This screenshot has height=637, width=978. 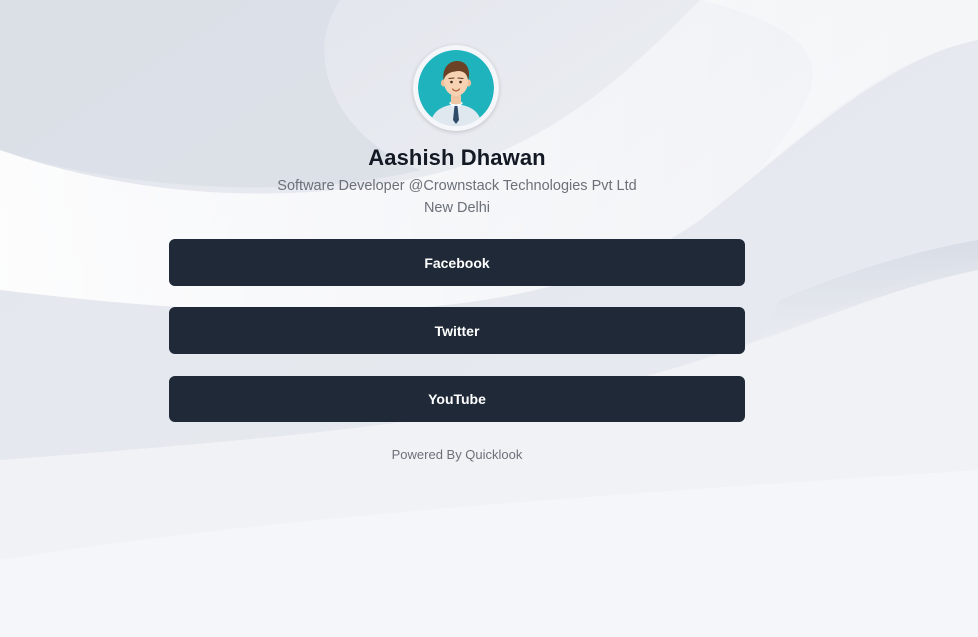 I want to click on profile-location: New Delhi, so click(x=457, y=208).